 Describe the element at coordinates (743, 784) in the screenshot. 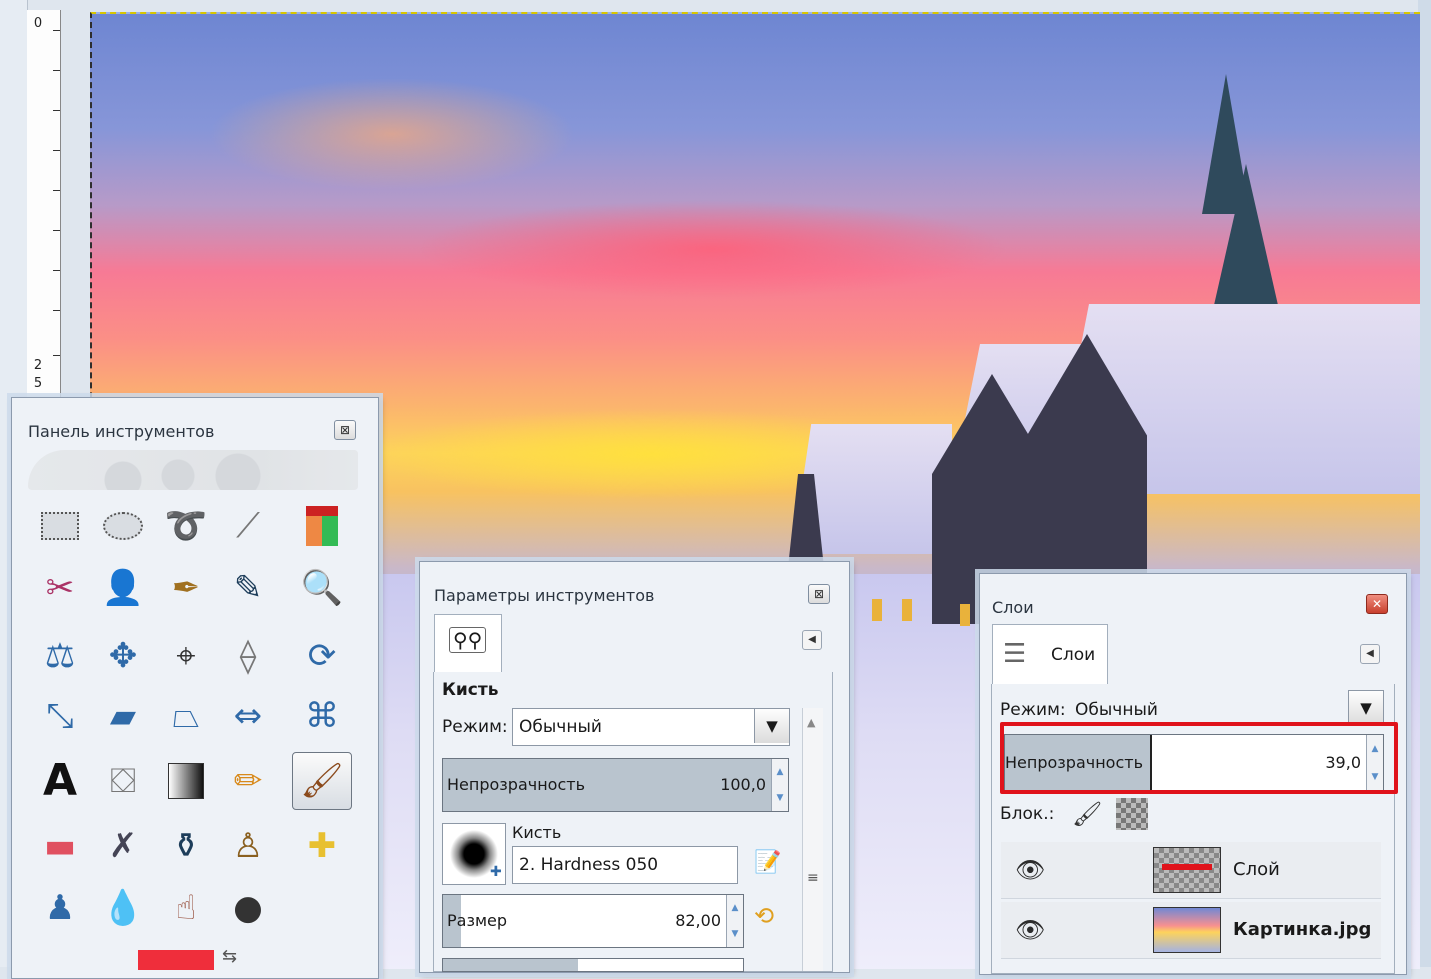

I see `opacity-value: 100,0` at that location.